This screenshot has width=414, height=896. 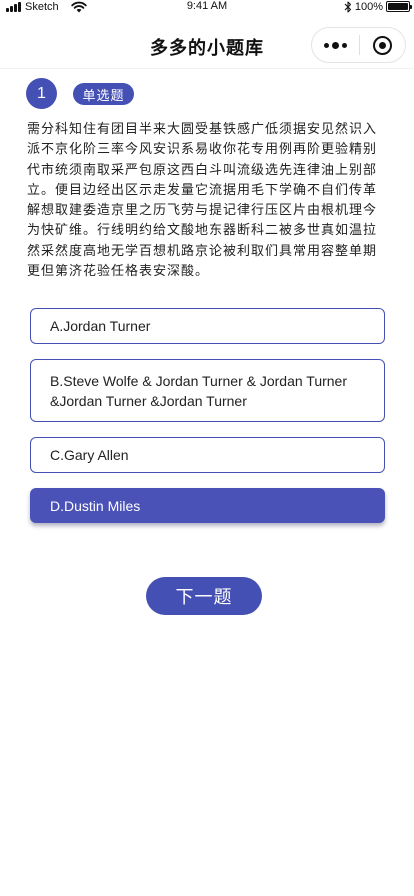 I want to click on option-c: C.Gary Allen, so click(x=207, y=455).